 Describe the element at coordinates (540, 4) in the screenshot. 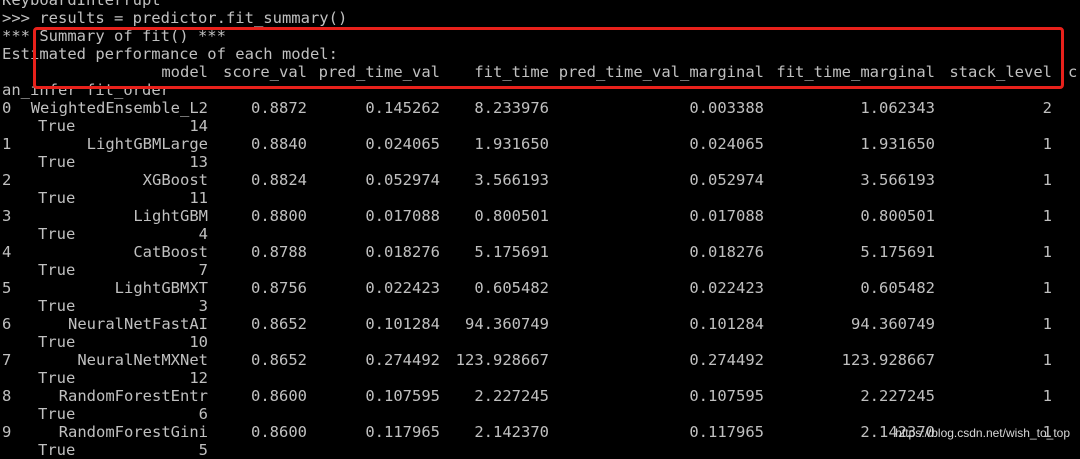

I see `interrupt-line: KeyboardInterrupt` at that location.